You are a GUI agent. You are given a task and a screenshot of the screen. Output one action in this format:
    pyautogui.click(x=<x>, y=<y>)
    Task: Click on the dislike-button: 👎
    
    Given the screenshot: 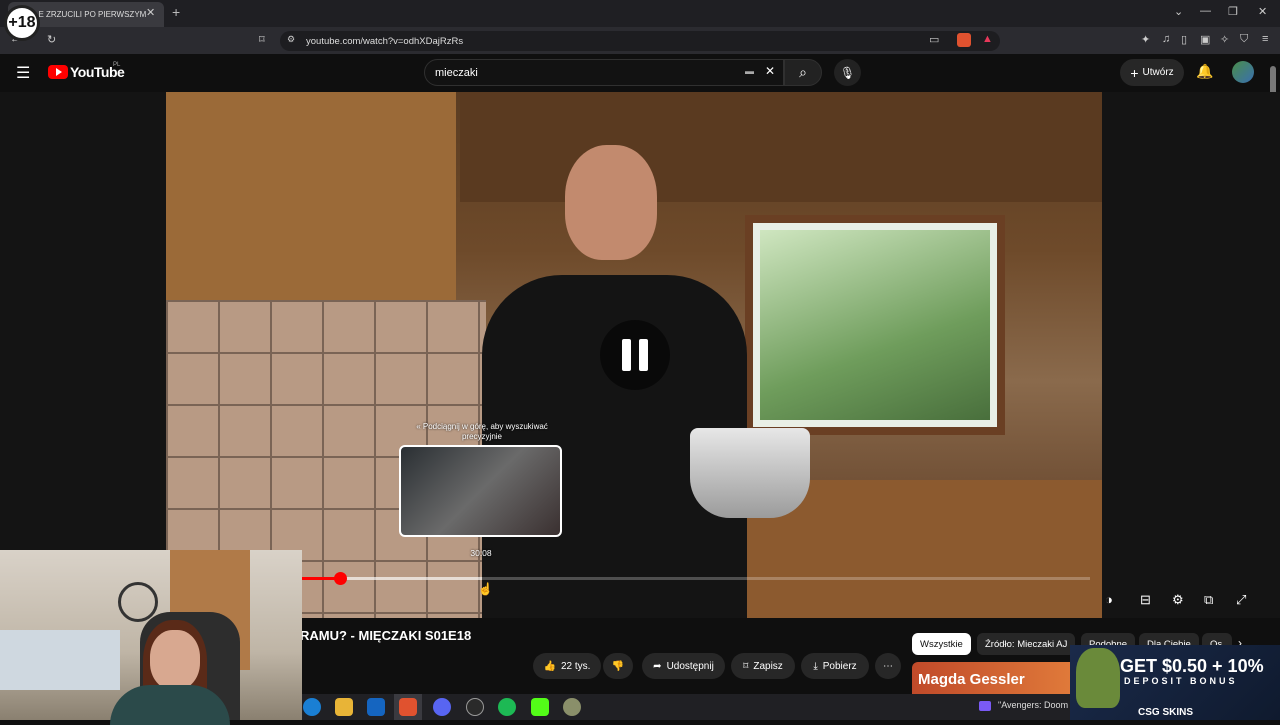 What is the action you would take?
    pyautogui.click(x=618, y=666)
    